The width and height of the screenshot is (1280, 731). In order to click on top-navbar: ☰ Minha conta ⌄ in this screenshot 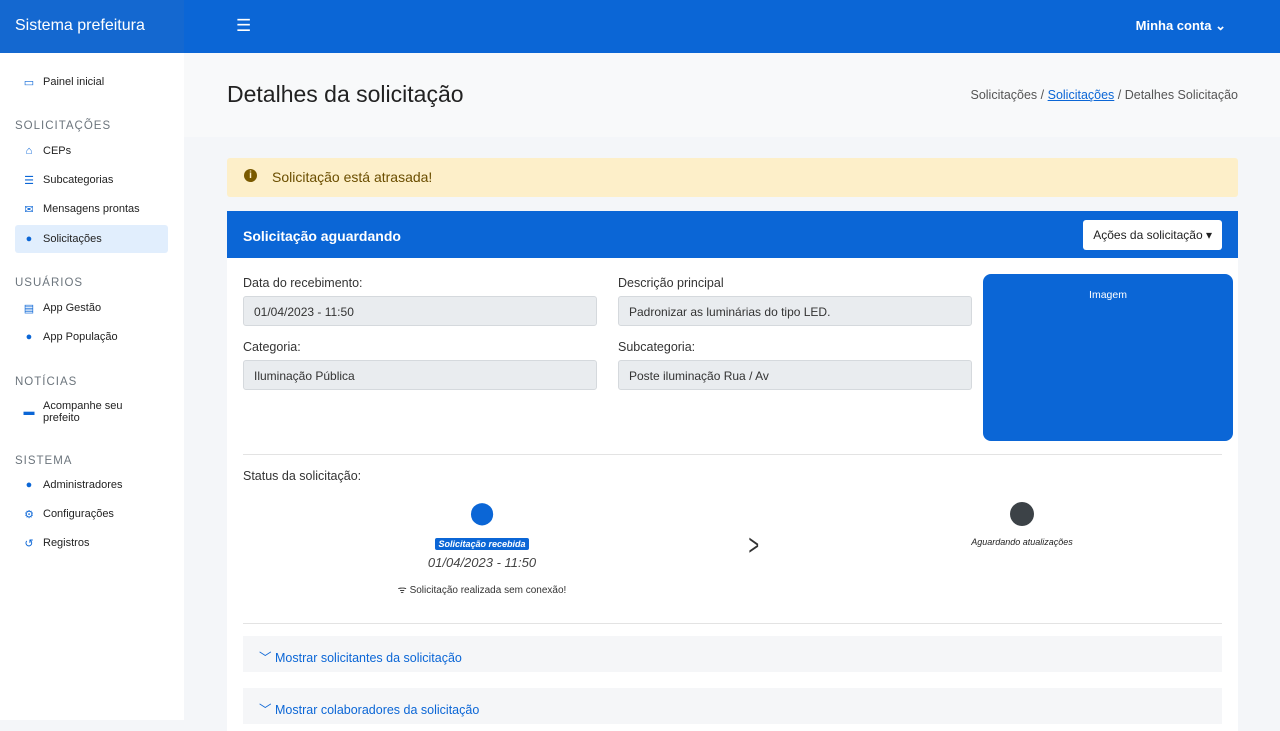, I will do `click(732, 26)`.